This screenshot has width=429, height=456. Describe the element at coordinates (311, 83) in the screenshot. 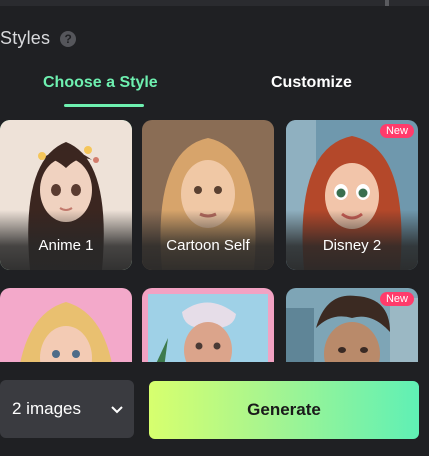

I see `tab-customize: Customize` at that location.